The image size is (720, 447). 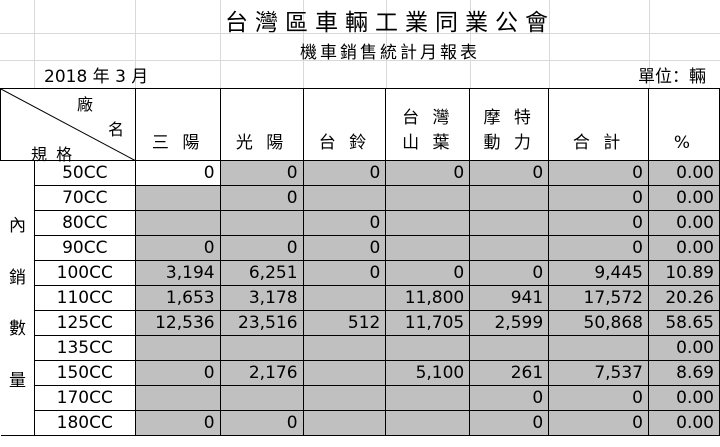 I want to click on spec-cell: 125CC, so click(x=84, y=323).